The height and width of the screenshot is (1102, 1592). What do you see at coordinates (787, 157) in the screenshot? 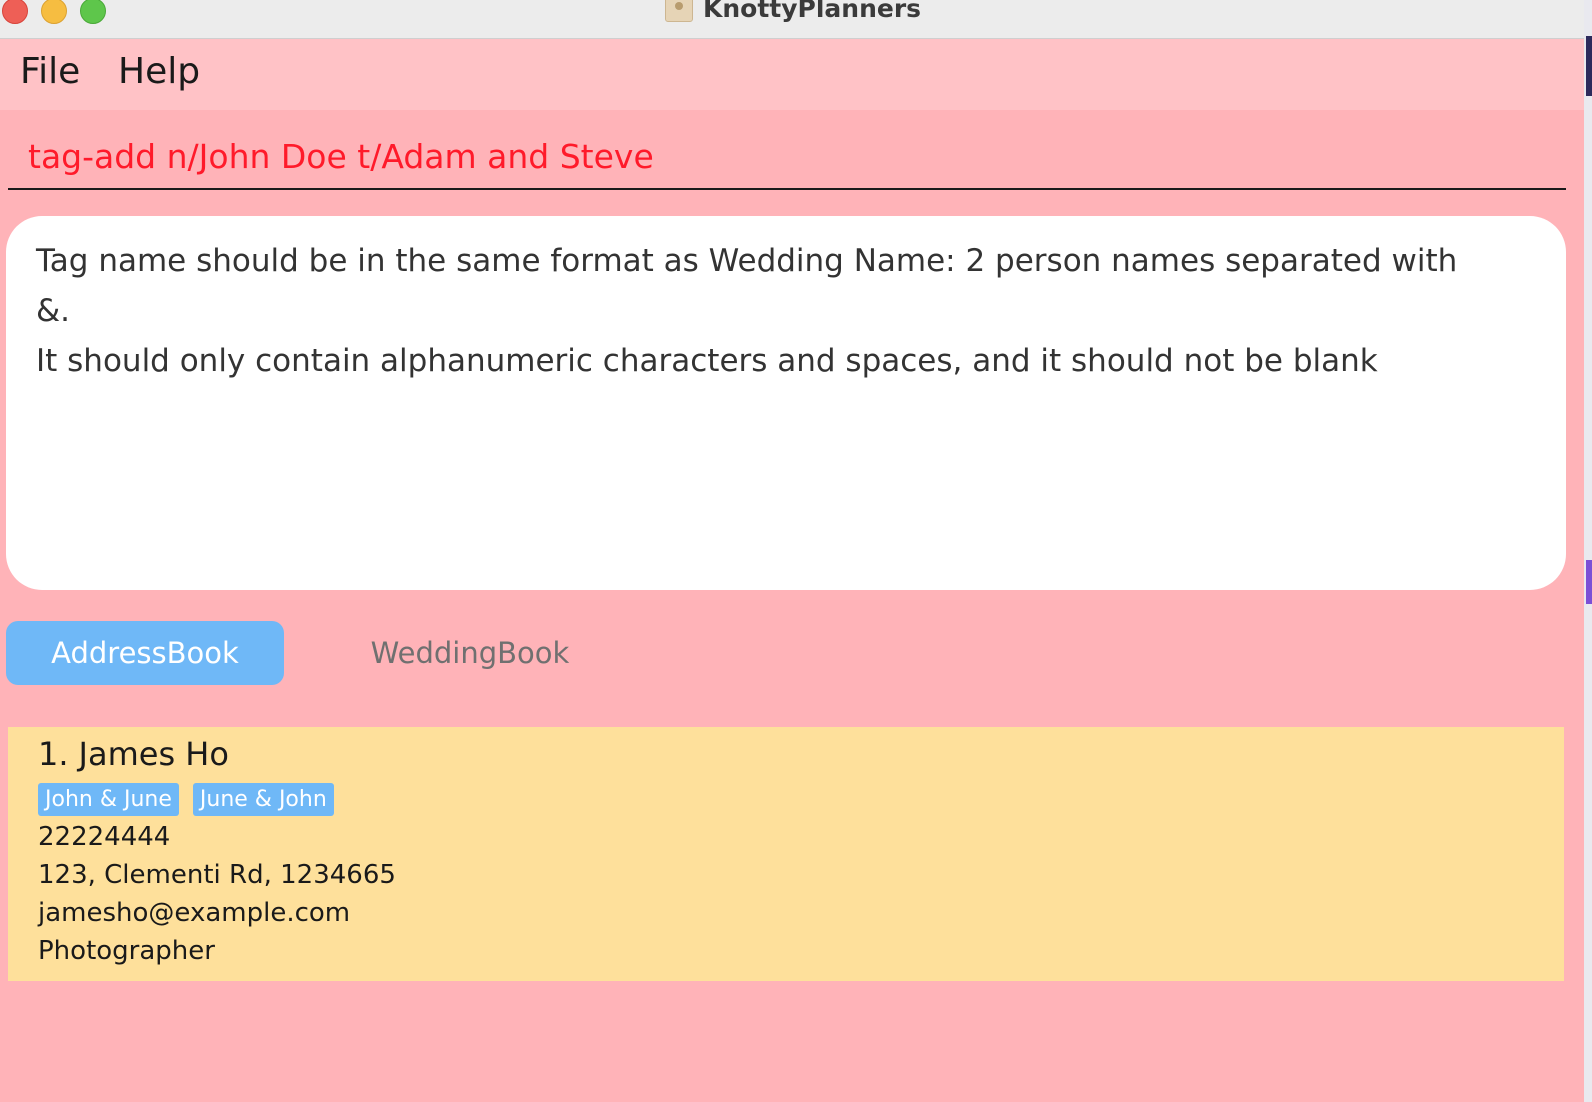
I see `command-input` at bounding box center [787, 157].